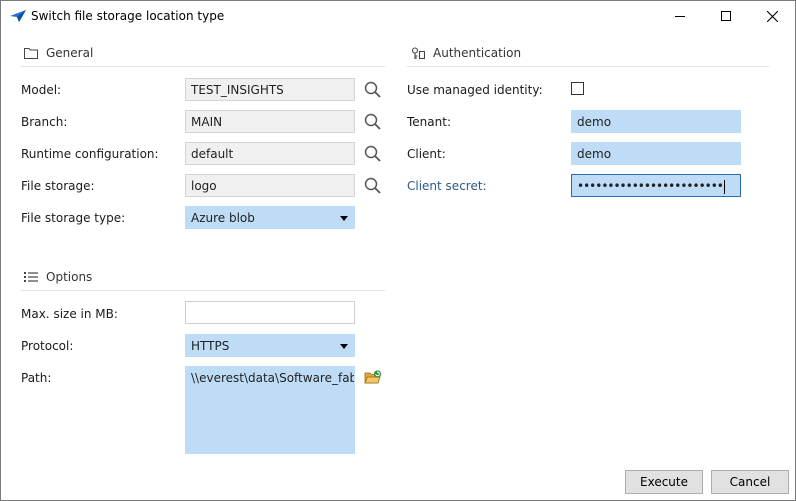  Describe the element at coordinates (41, 90) in the screenshot. I see `model-label: Model:` at that location.